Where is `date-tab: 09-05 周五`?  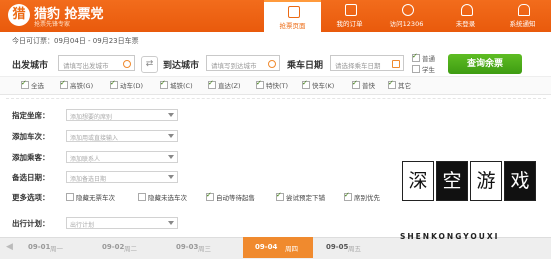
date-tab: 09-05 周五 is located at coordinates (342, 247).